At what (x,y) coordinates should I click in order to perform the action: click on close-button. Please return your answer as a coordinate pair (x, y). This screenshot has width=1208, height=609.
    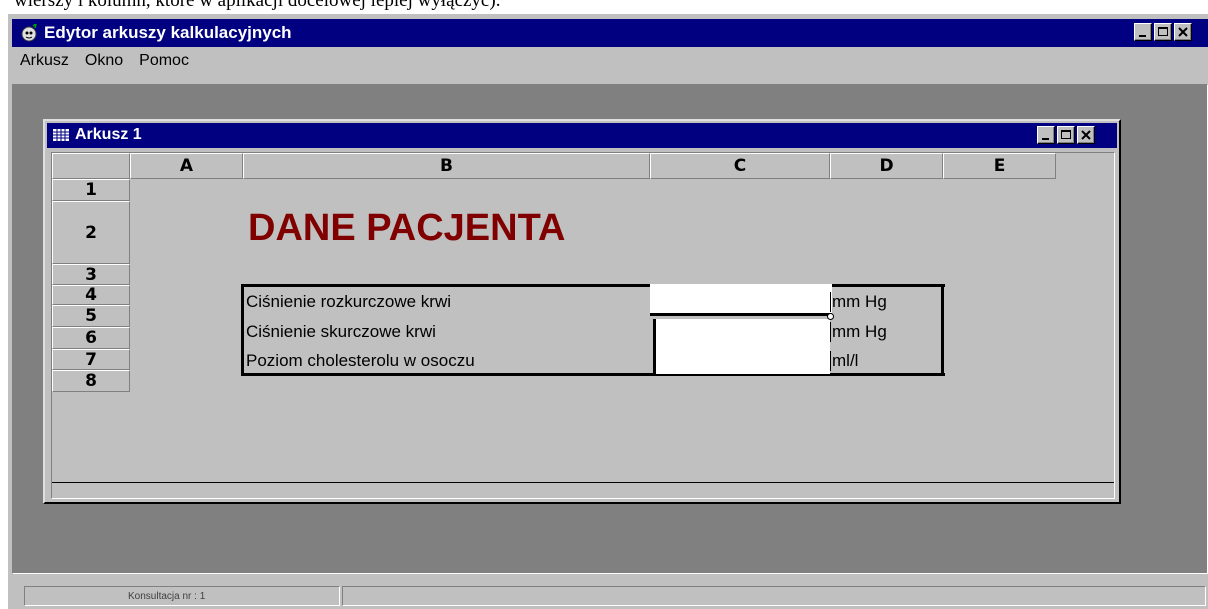
    Looking at the image, I should click on (1183, 32).